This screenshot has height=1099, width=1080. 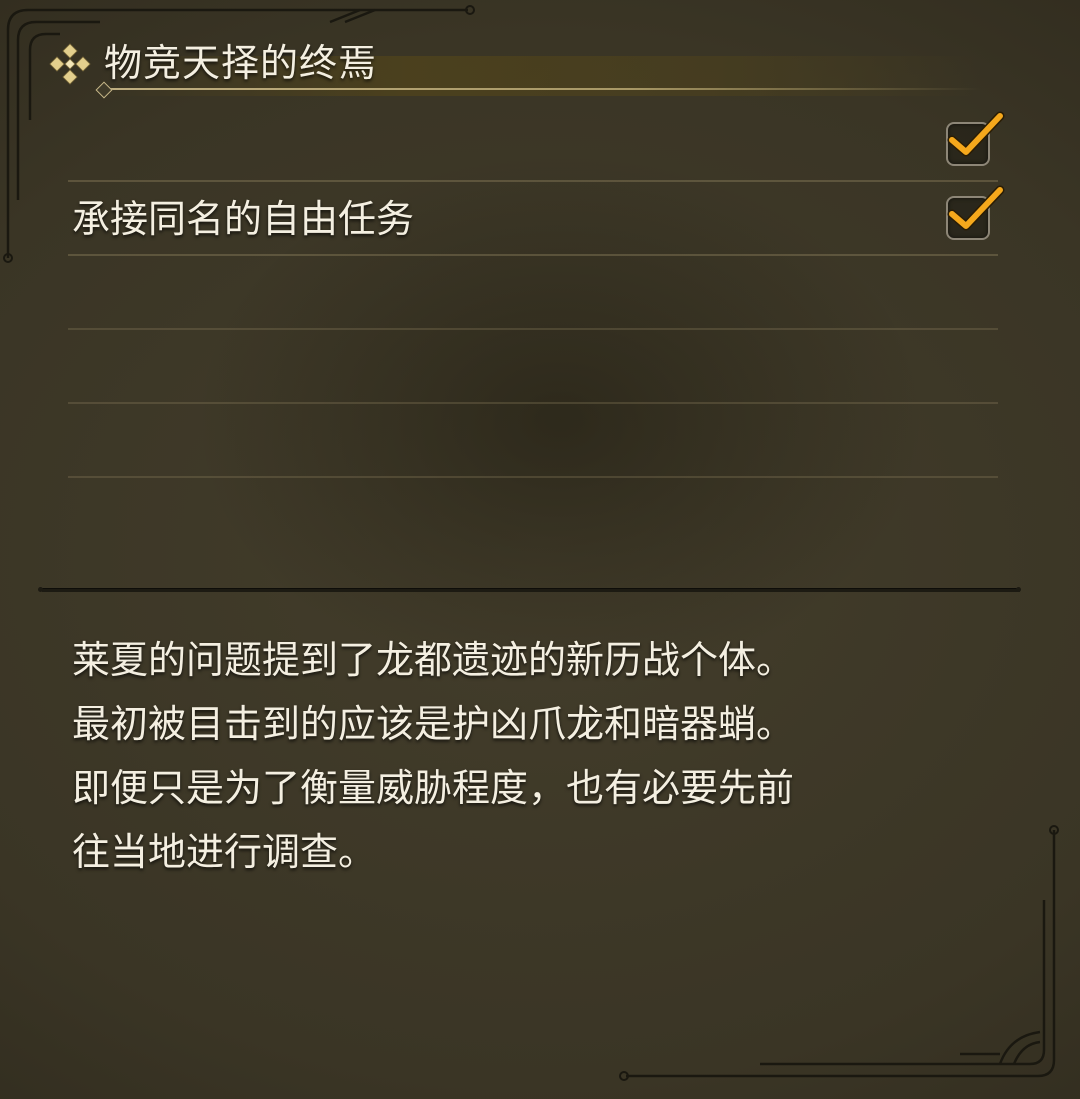 What do you see at coordinates (536, 219) in the screenshot?
I see `objective-row: 承接同名的自由任务` at bounding box center [536, 219].